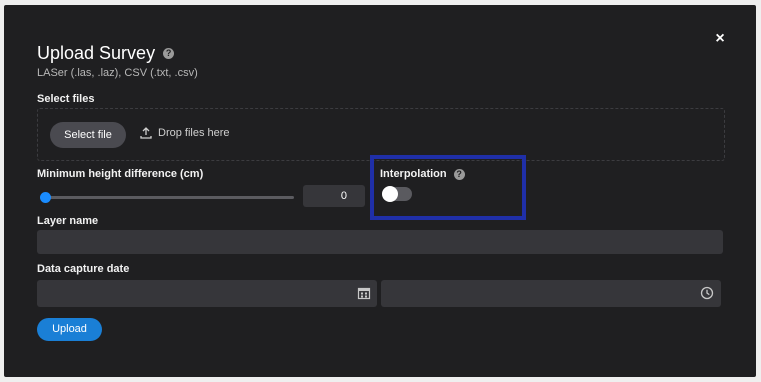 Image resolution: width=761 pixels, height=382 pixels. I want to click on close-button: ×, so click(720, 39).